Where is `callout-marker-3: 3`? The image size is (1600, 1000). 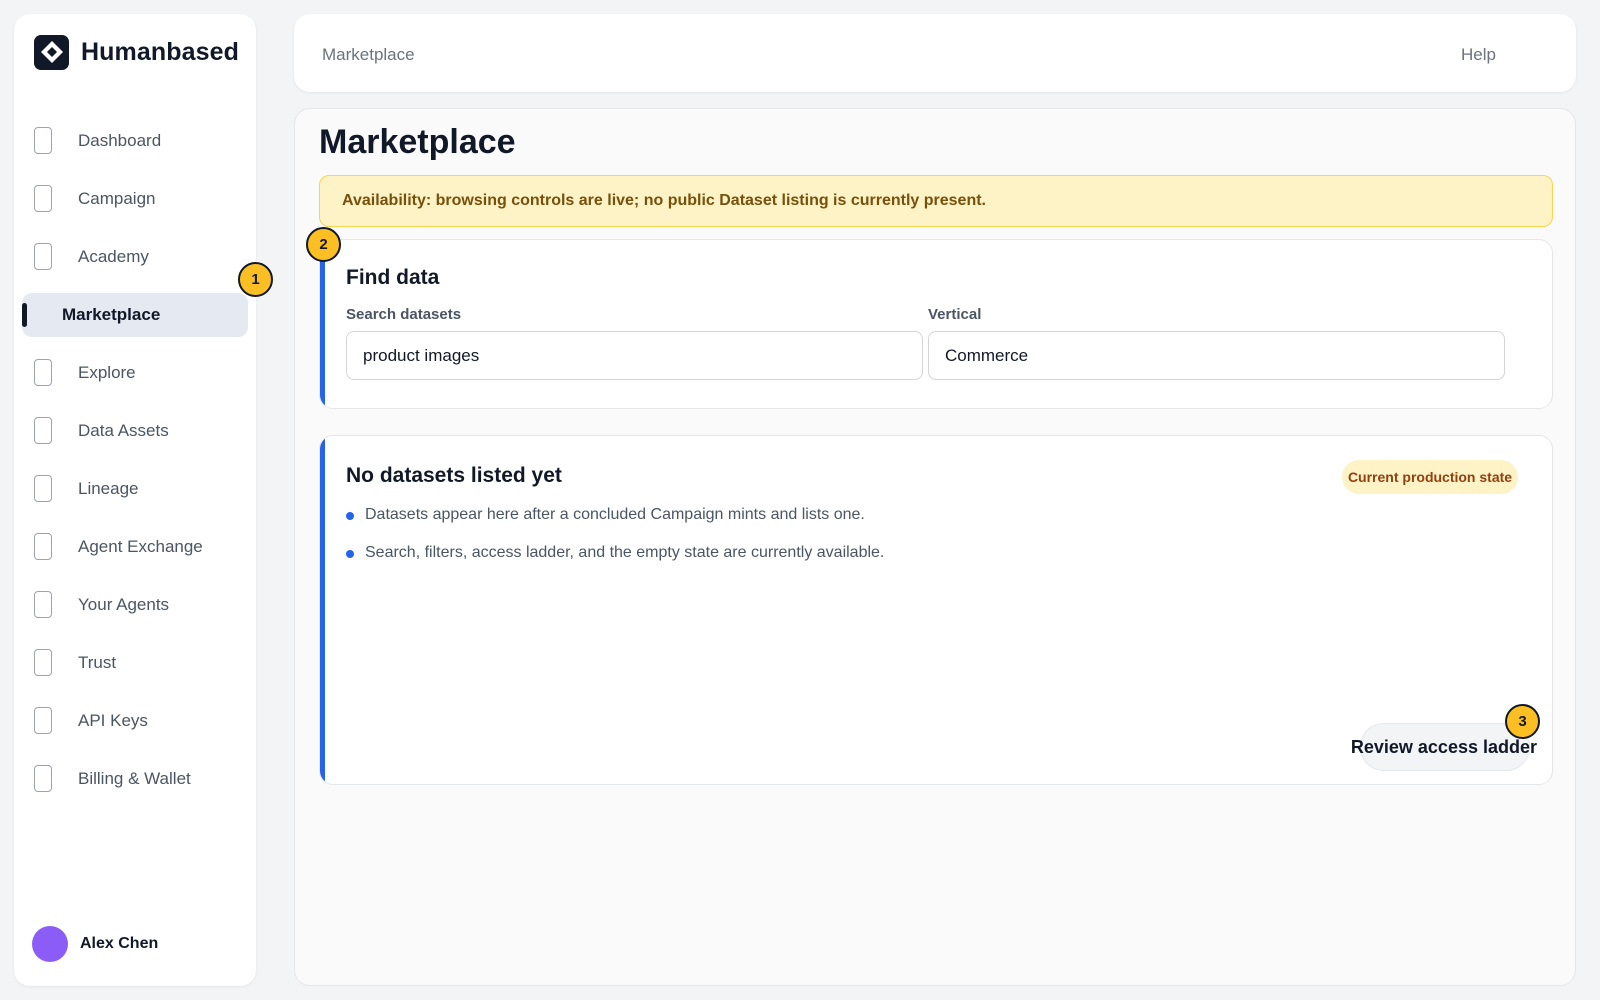
callout-marker-3: 3 is located at coordinates (1522, 721).